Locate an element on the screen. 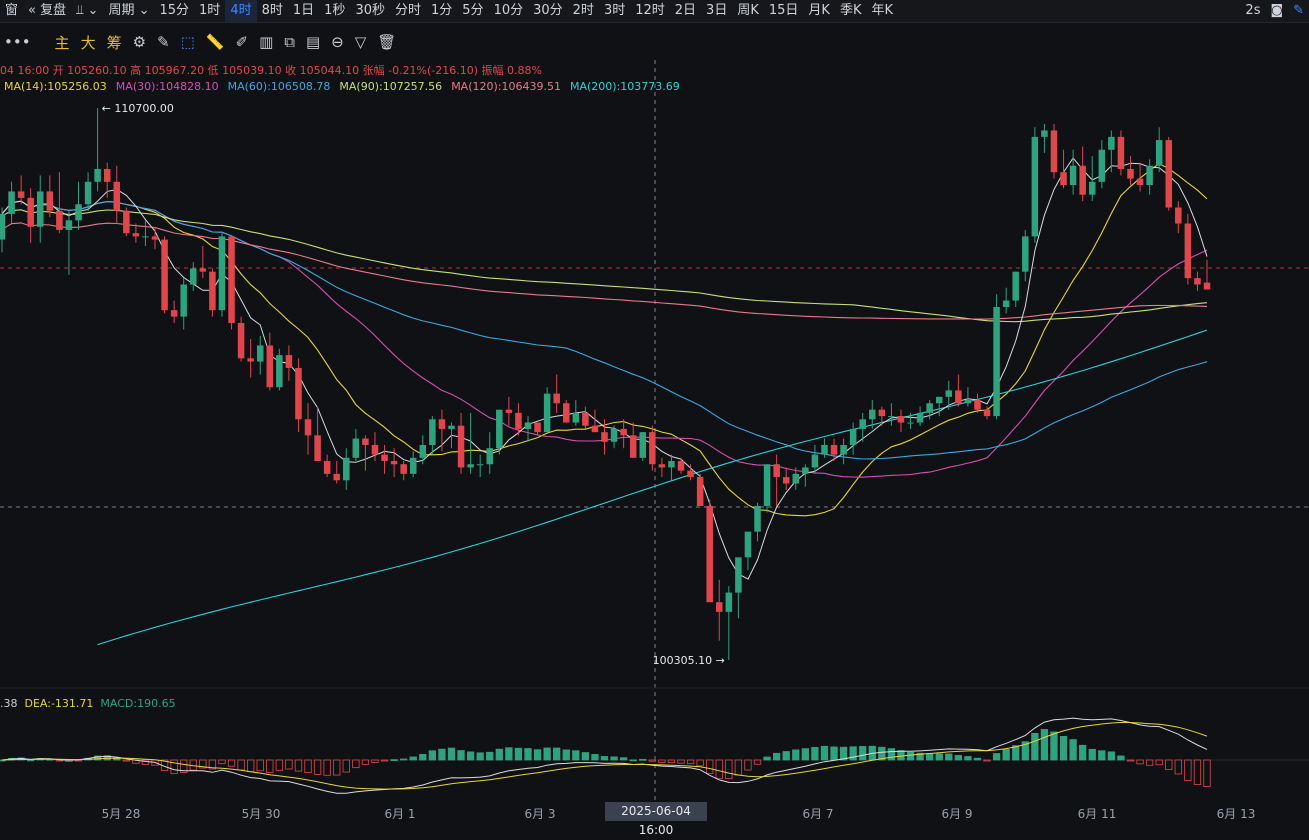  x-tick-label: 6月 13 is located at coordinates (1236, 814).